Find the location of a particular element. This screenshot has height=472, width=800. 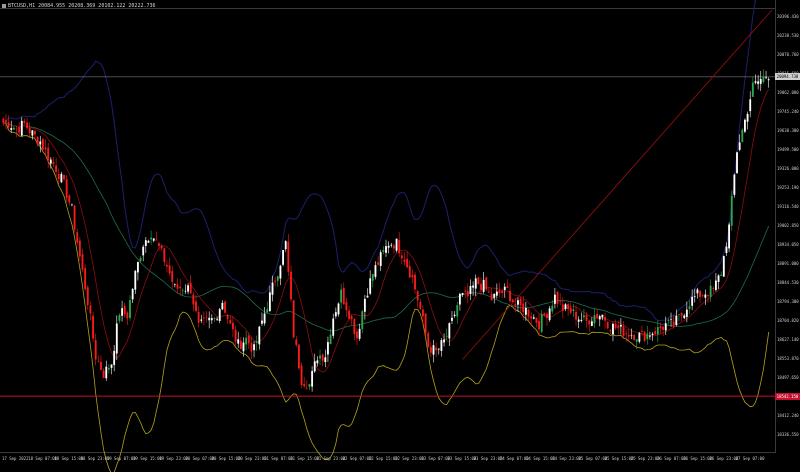

price-tick-label: 19116.540 is located at coordinates (788, 206).